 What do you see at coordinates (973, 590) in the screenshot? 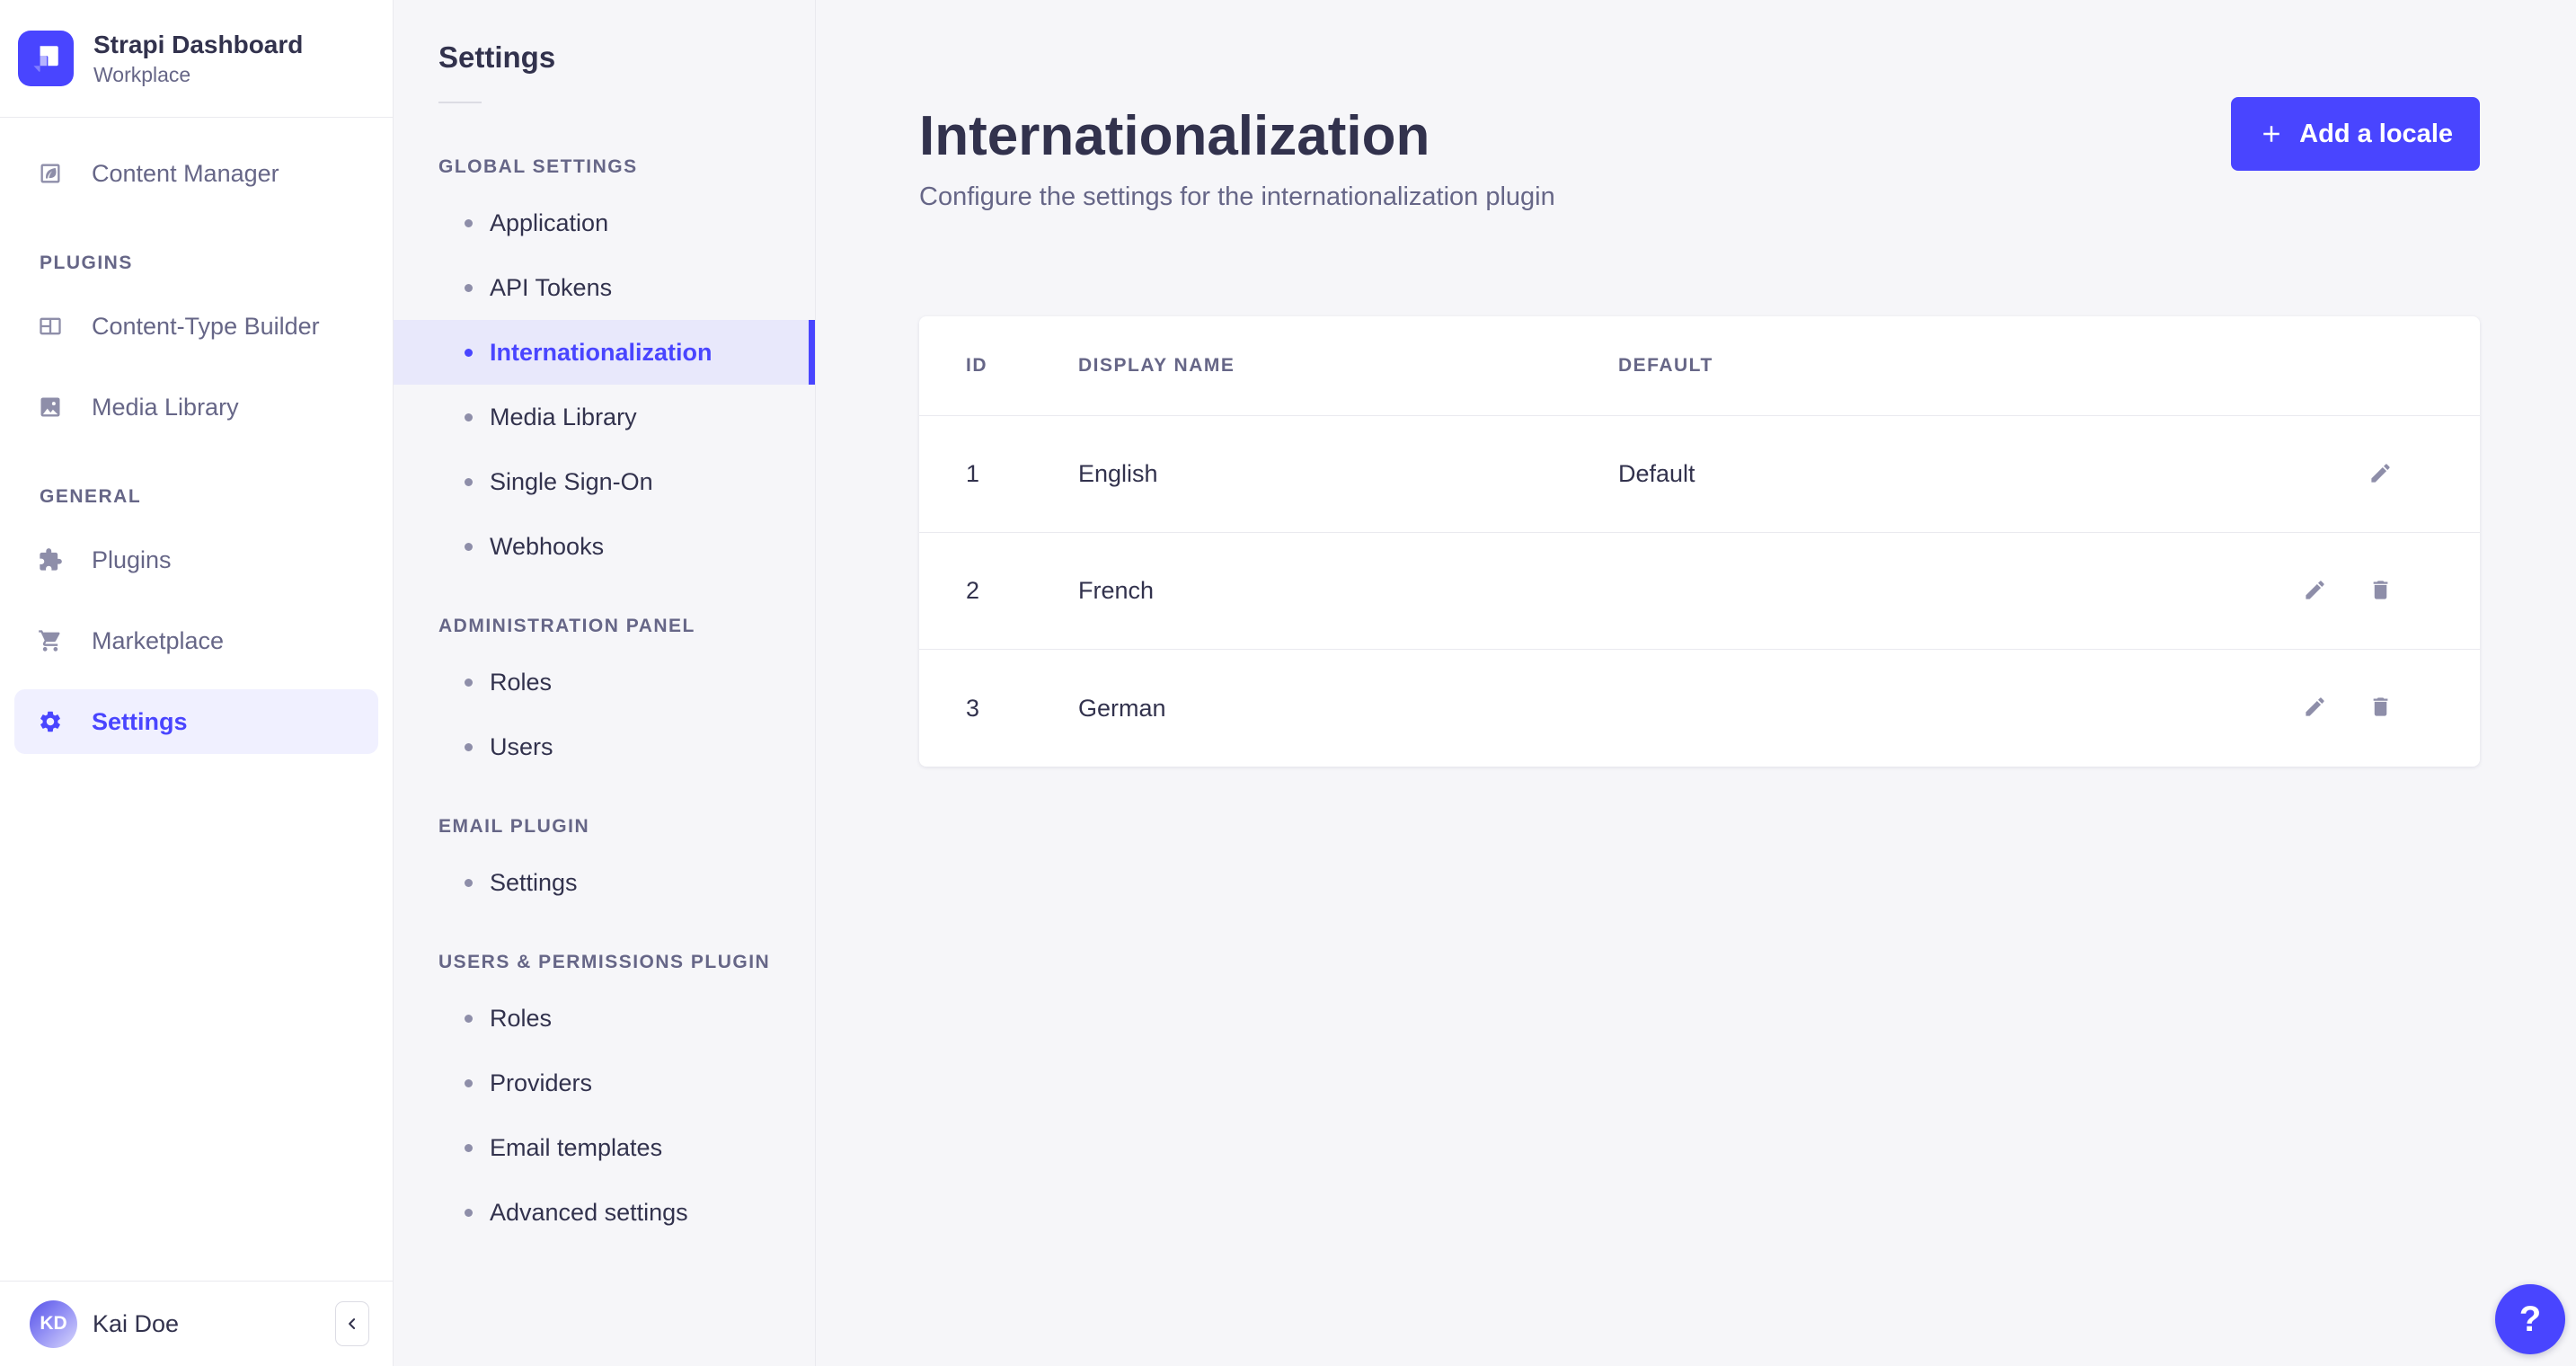
I see `cell-id: 2` at bounding box center [973, 590].